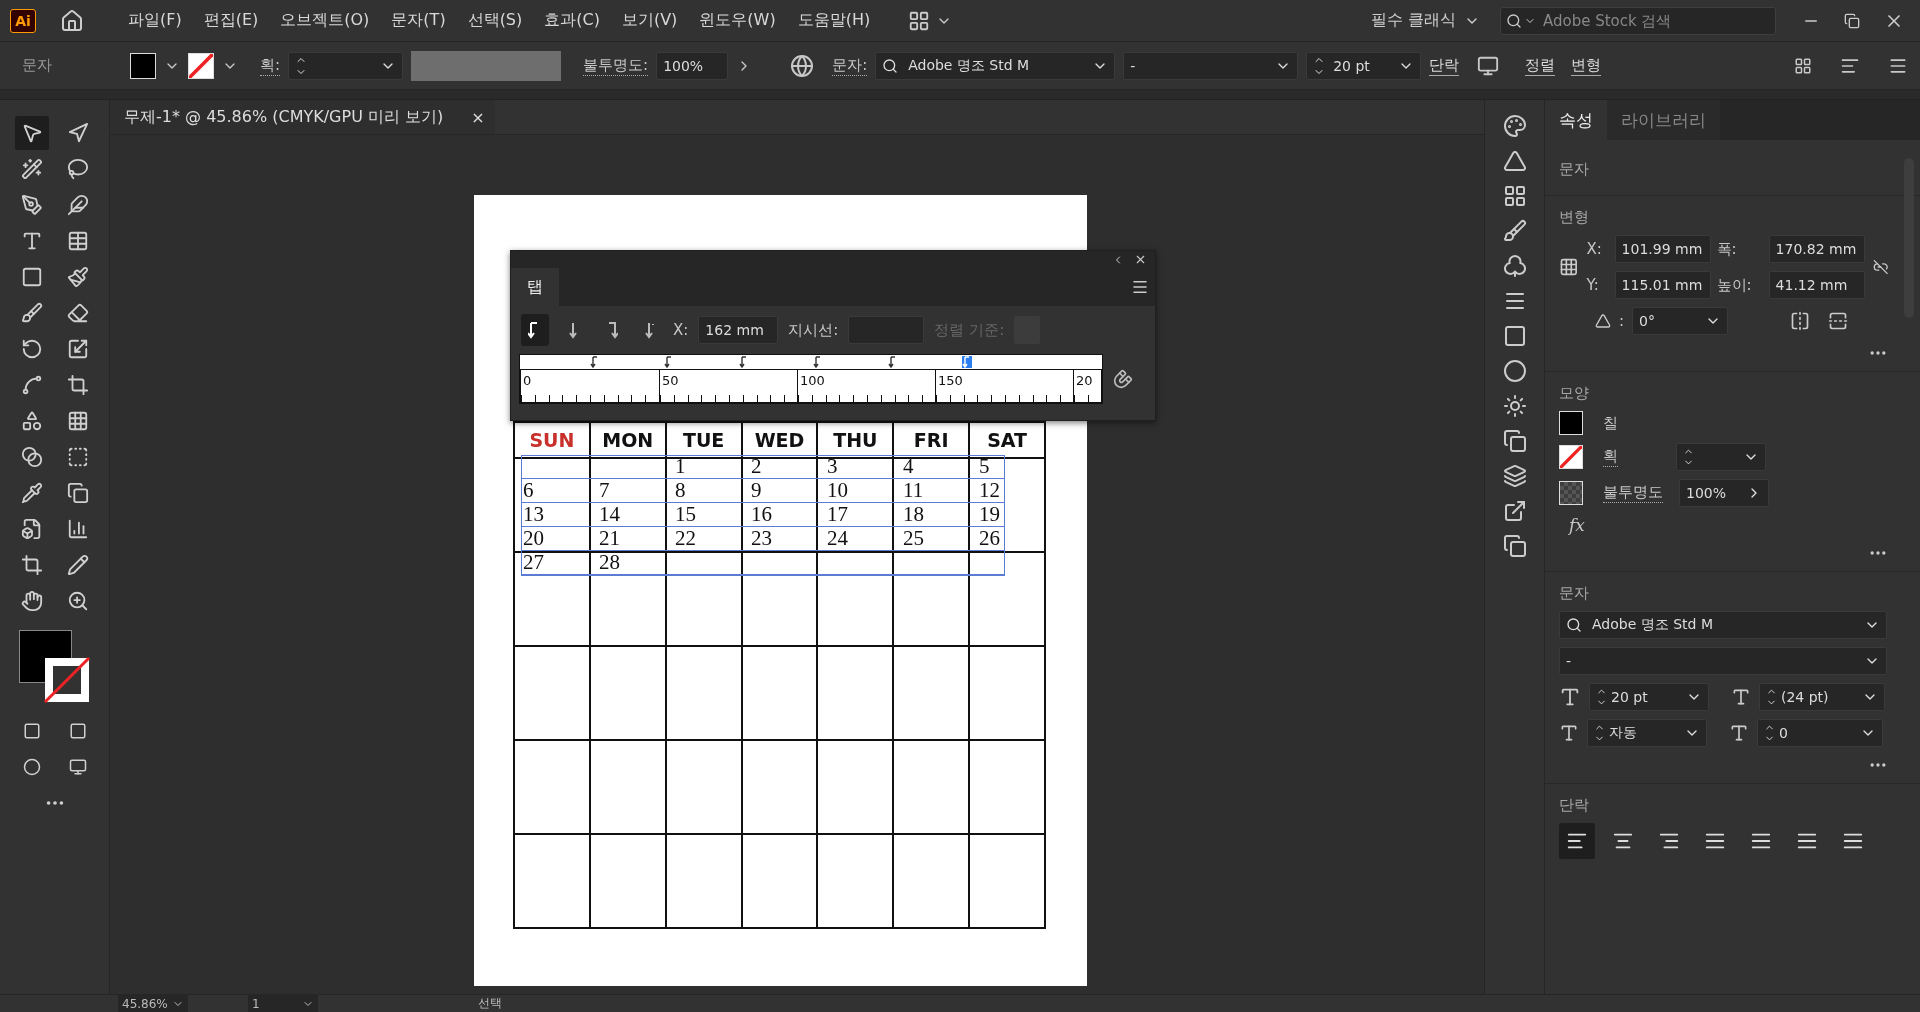  Describe the element at coordinates (77, 601) in the screenshot. I see `zoom-icon` at that location.